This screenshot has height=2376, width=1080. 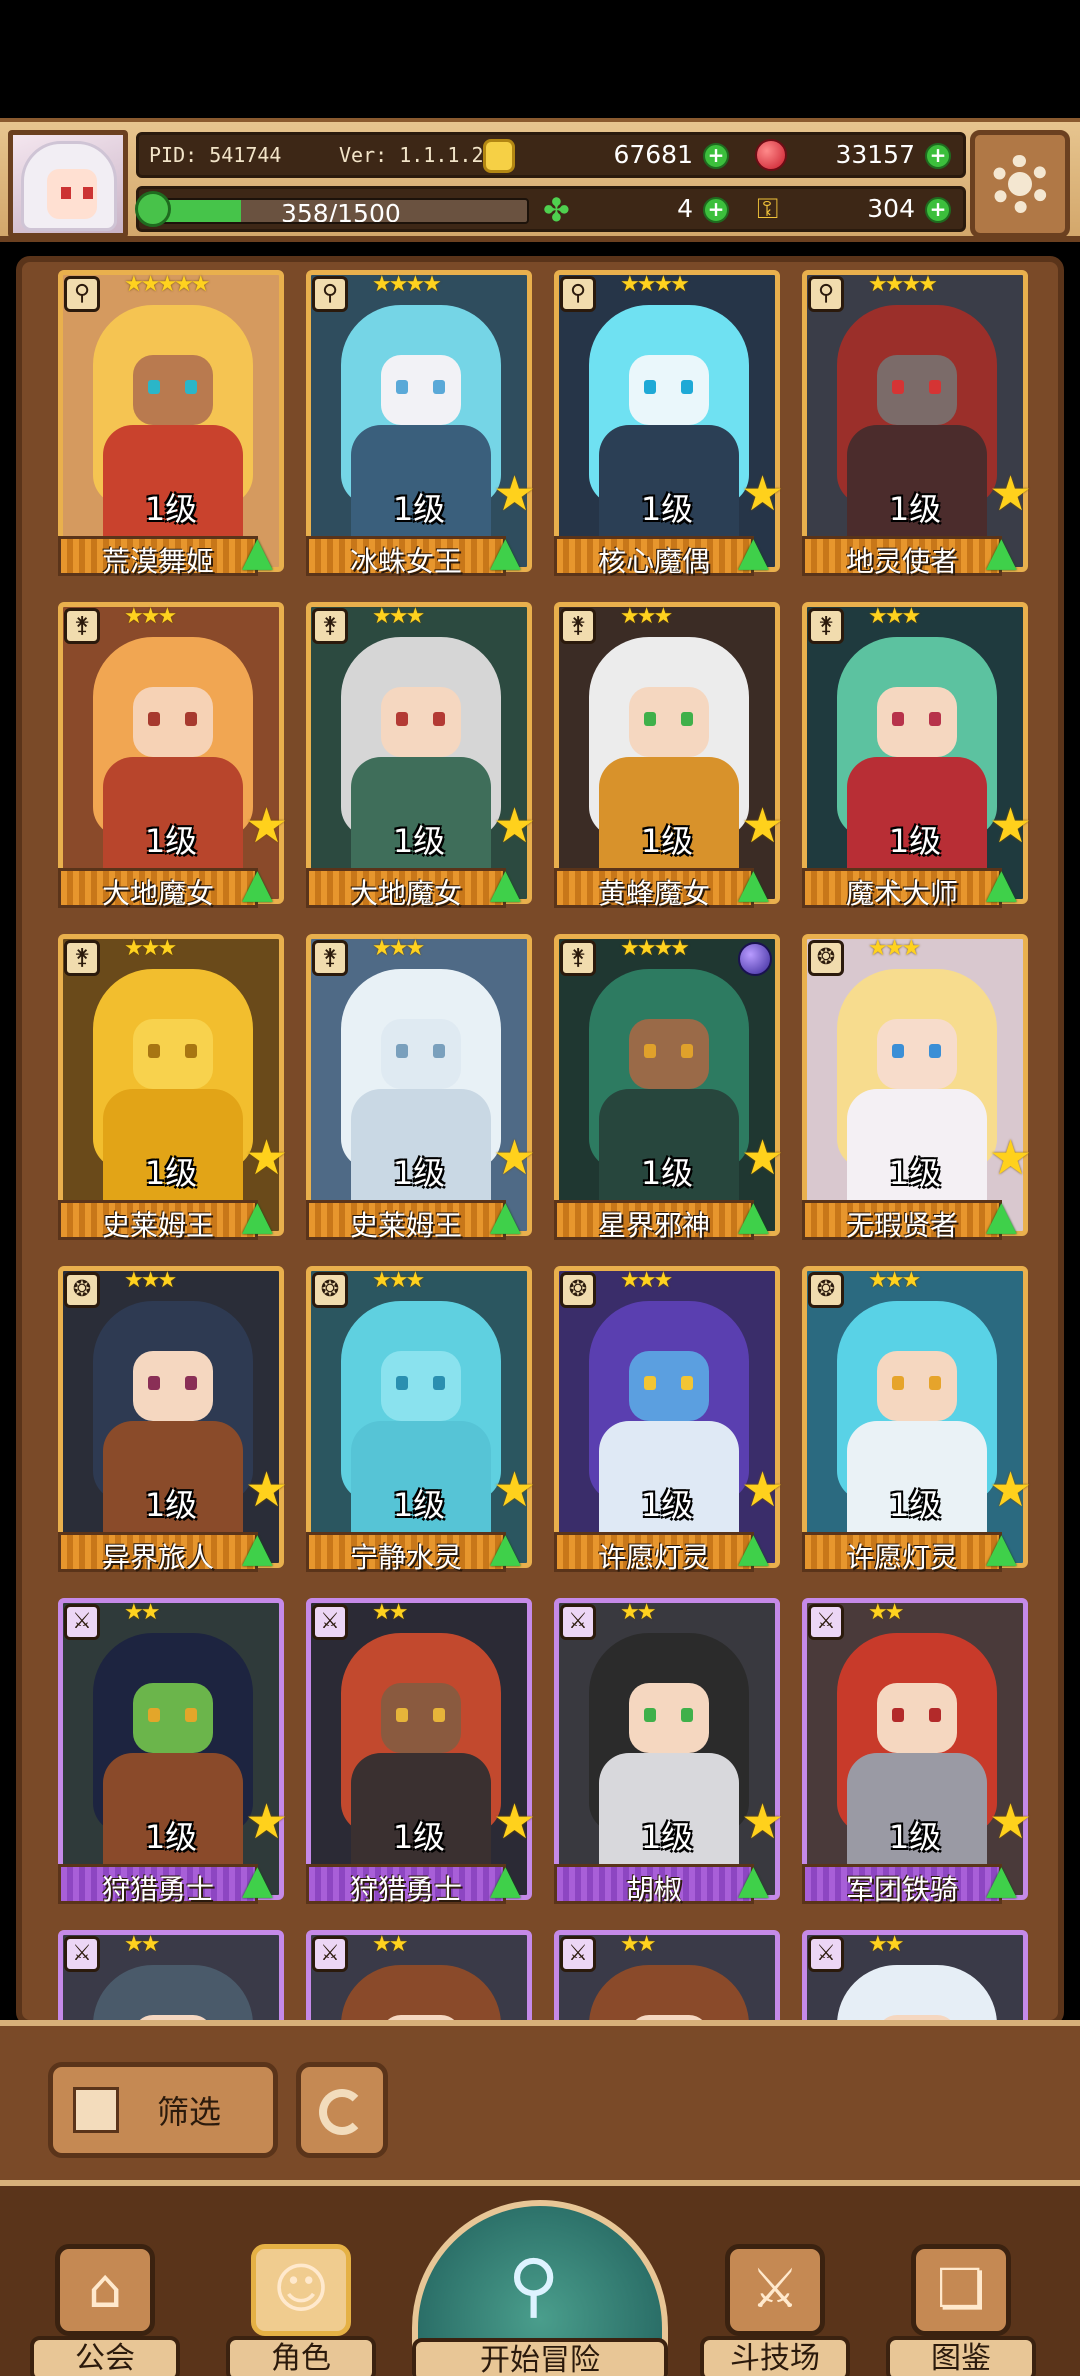 I want to click on resource-row-bottom: 358/1500 ✤ 4 + ⚿ 304 +, so click(x=550, y=209).